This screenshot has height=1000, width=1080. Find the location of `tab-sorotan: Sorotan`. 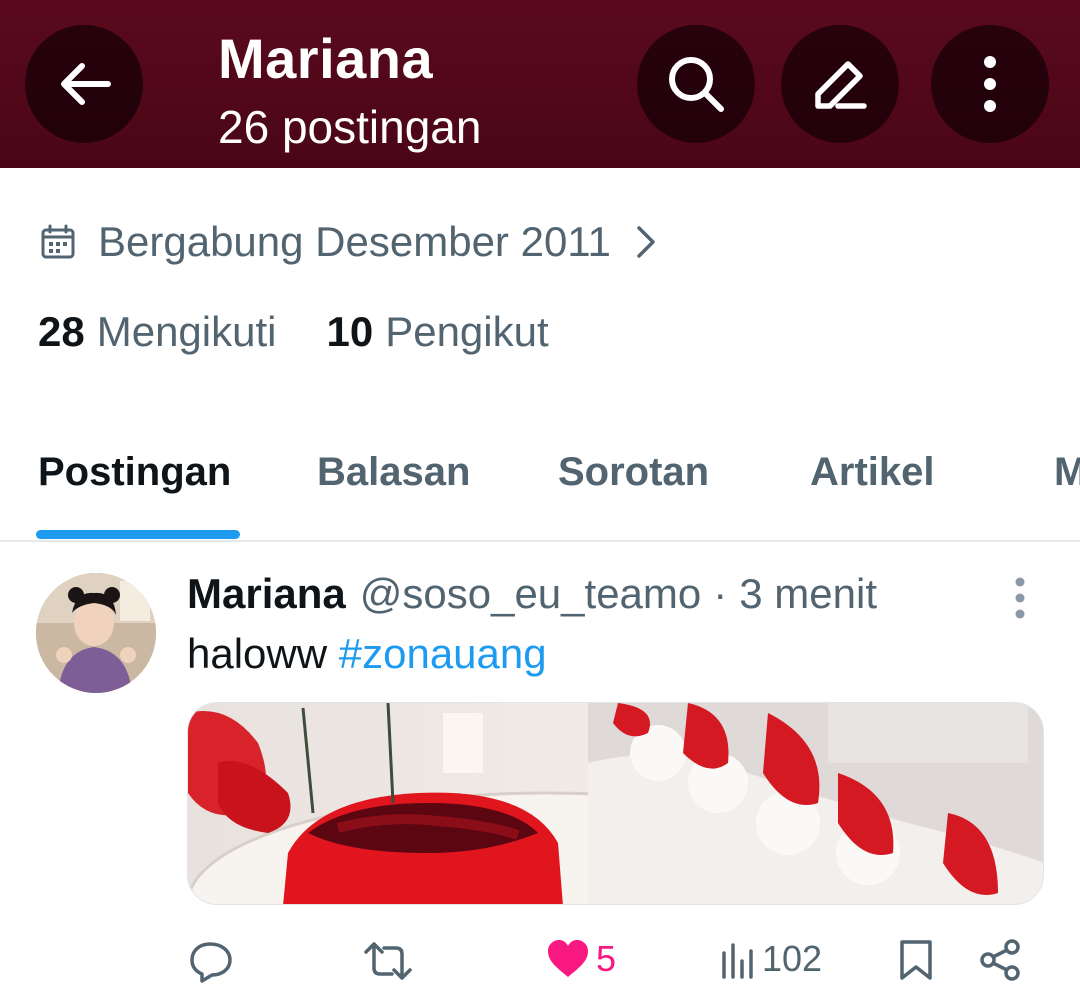

tab-sorotan: Sorotan is located at coordinates (633, 472).